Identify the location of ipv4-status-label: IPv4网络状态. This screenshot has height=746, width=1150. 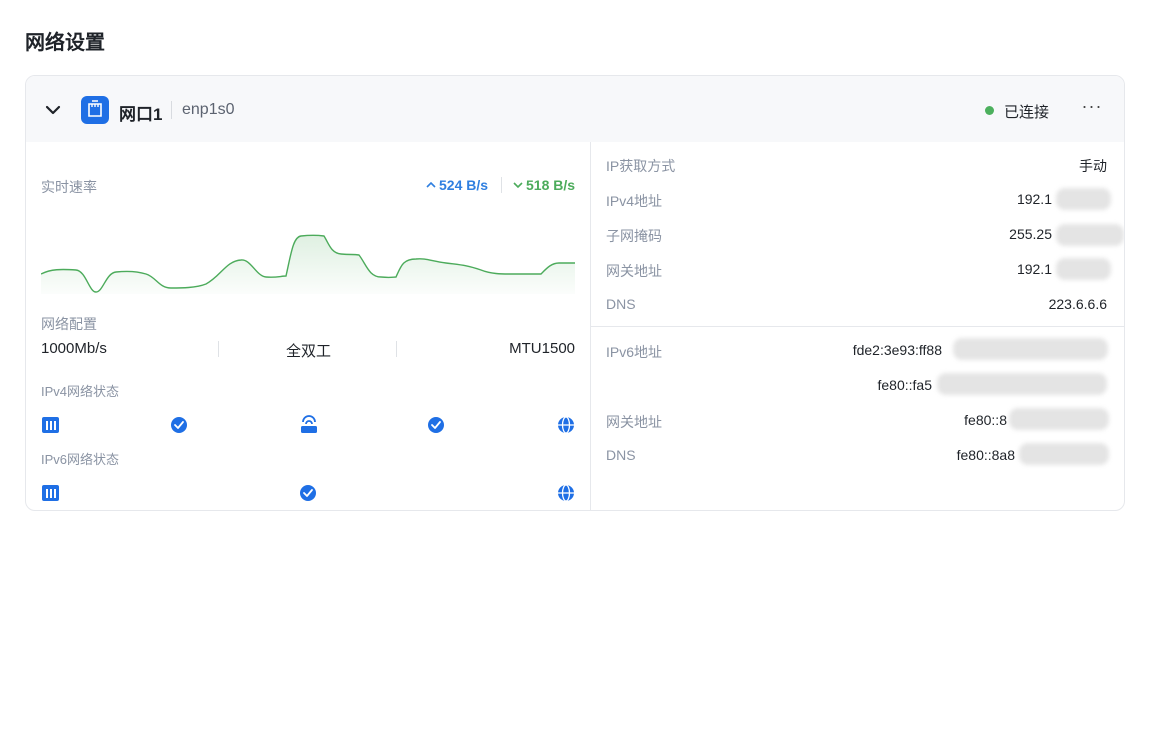
(80, 391).